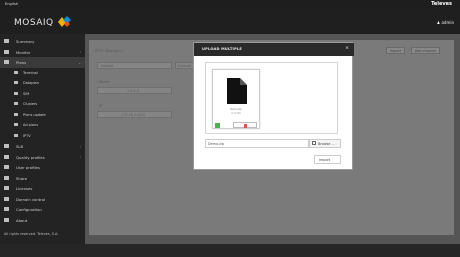 The image size is (460, 257). Describe the element at coordinates (42, 125) in the screenshot. I see `sidebar-item-ad-plans: Ad plans` at that location.